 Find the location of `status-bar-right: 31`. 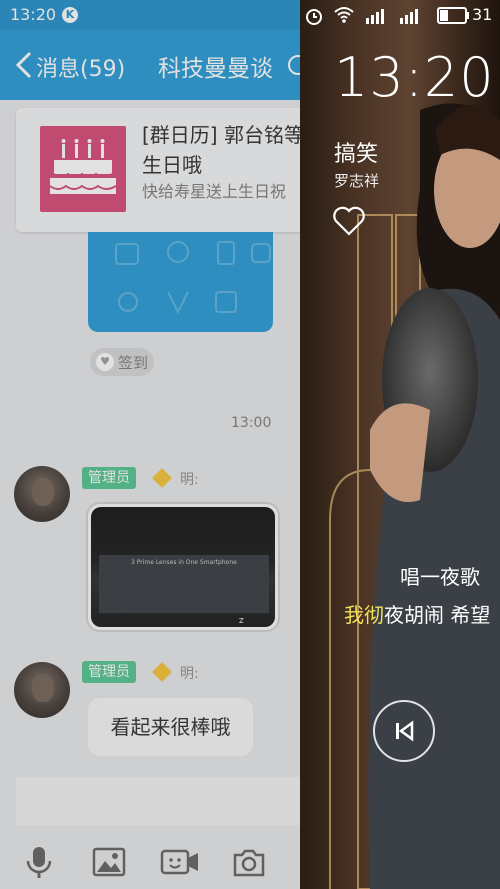

status-bar-right: 31 is located at coordinates (400, 15).